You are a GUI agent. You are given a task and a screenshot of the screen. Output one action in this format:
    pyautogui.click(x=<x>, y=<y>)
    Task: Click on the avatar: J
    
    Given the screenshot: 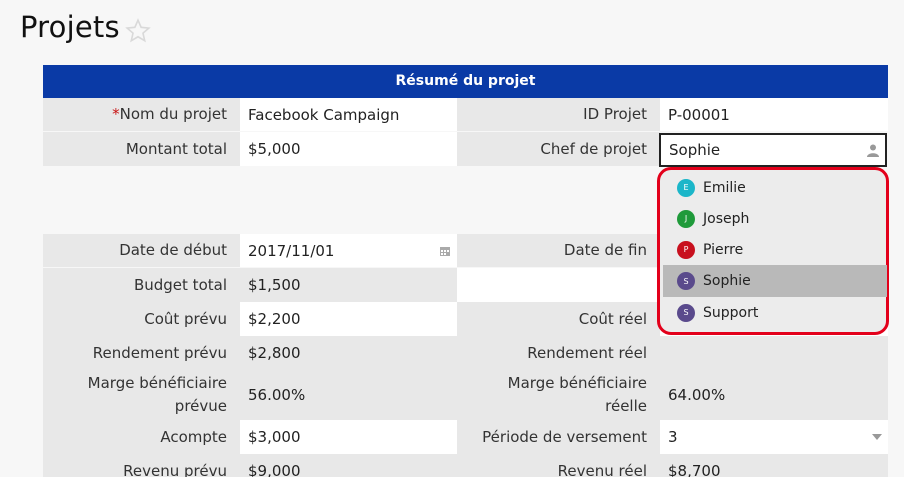 What is the action you would take?
    pyautogui.click(x=686, y=218)
    